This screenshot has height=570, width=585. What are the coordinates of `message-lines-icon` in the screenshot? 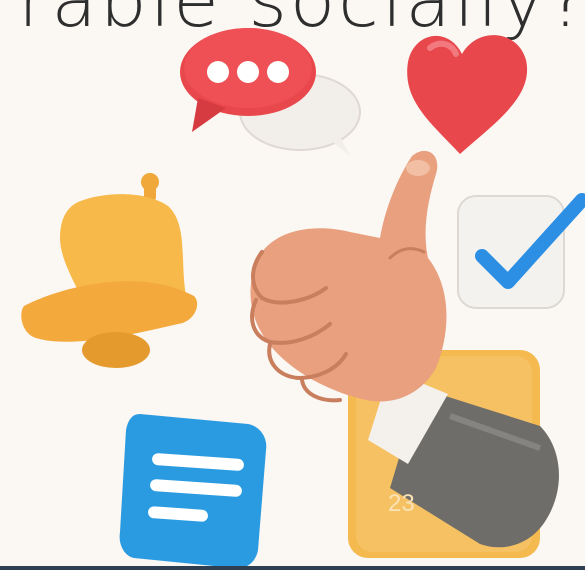 It's located at (193, 491).